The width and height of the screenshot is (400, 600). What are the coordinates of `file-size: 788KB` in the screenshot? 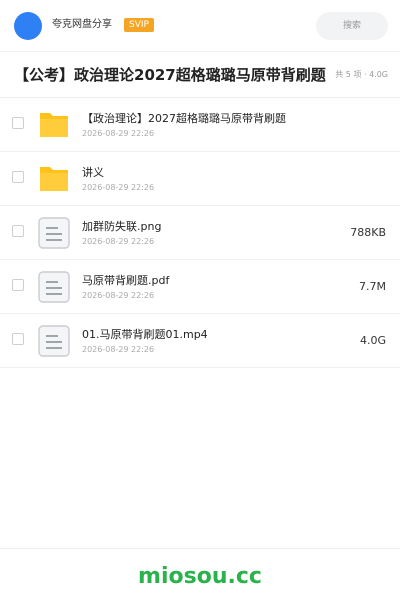 It's located at (368, 232).